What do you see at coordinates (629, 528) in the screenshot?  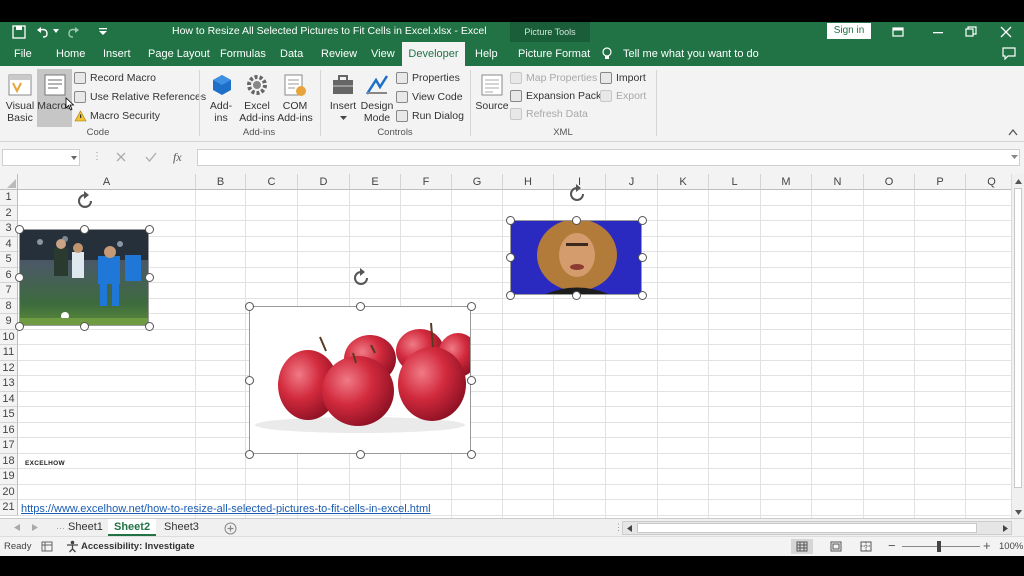 I see `scroll-left-icon` at bounding box center [629, 528].